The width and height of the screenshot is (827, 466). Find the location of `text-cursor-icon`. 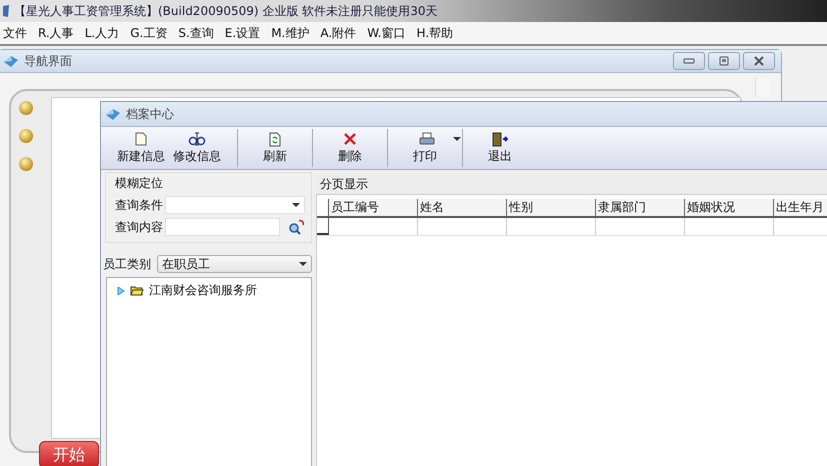

text-cursor-icon is located at coordinates (197, 139).